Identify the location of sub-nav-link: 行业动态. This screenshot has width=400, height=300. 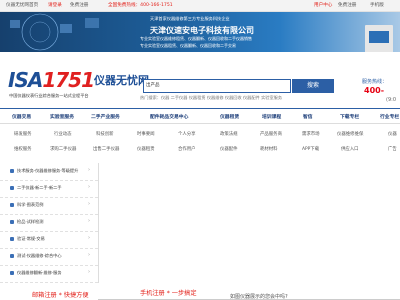
(63, 134).